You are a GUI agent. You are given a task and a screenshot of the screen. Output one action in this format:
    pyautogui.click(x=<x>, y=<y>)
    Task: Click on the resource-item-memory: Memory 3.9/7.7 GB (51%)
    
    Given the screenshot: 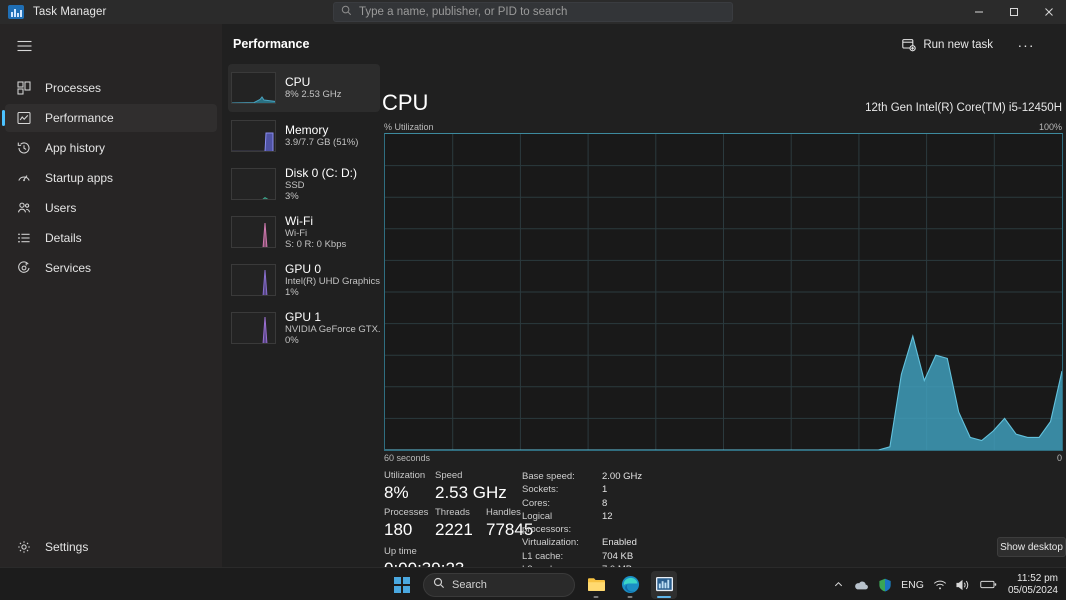 What is the action you would take?
    pyautogui.click(x=304, y=136)
    